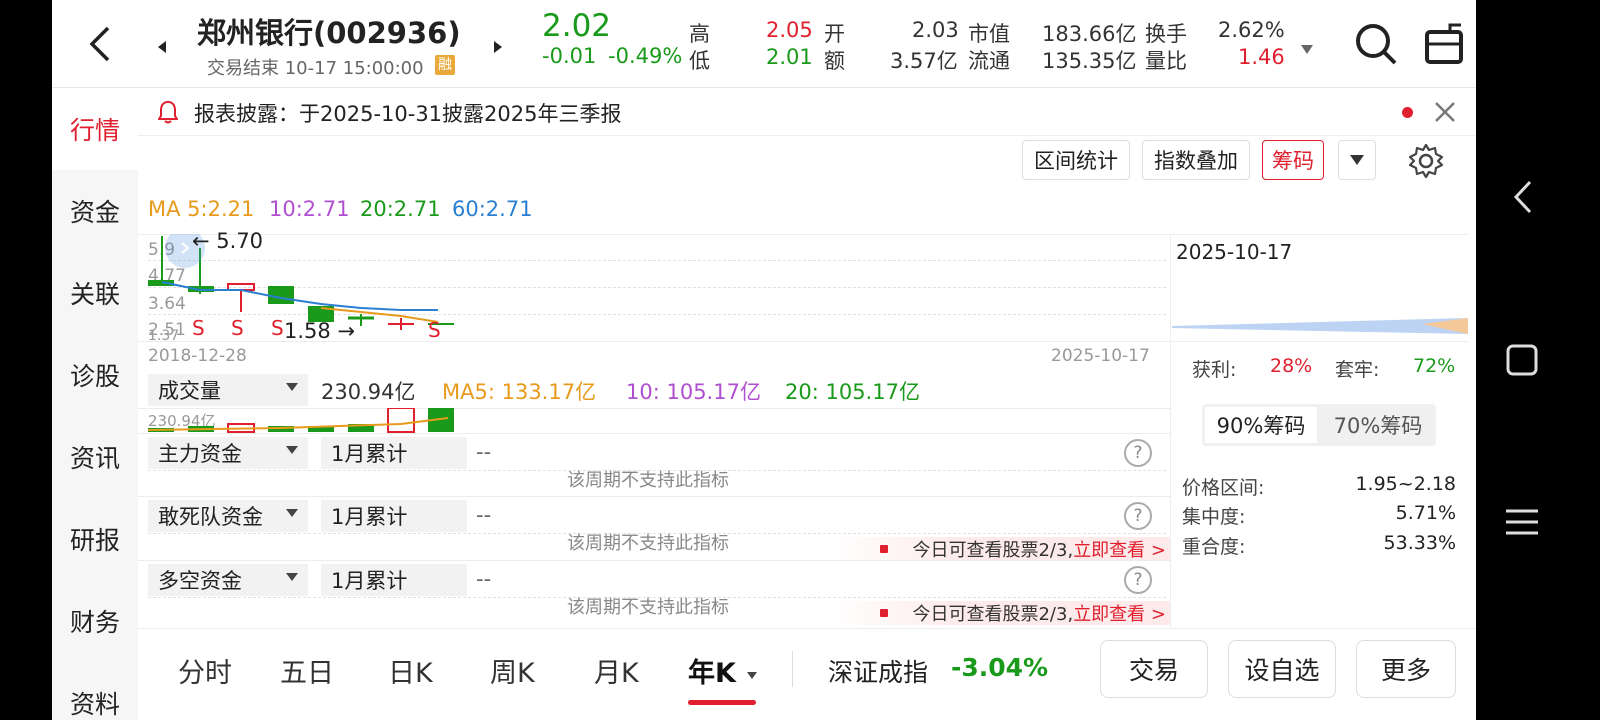  Describe the element at coordinates (712, 670) in the screenshot. I see `tab-yearly-k: 年K` at that location.